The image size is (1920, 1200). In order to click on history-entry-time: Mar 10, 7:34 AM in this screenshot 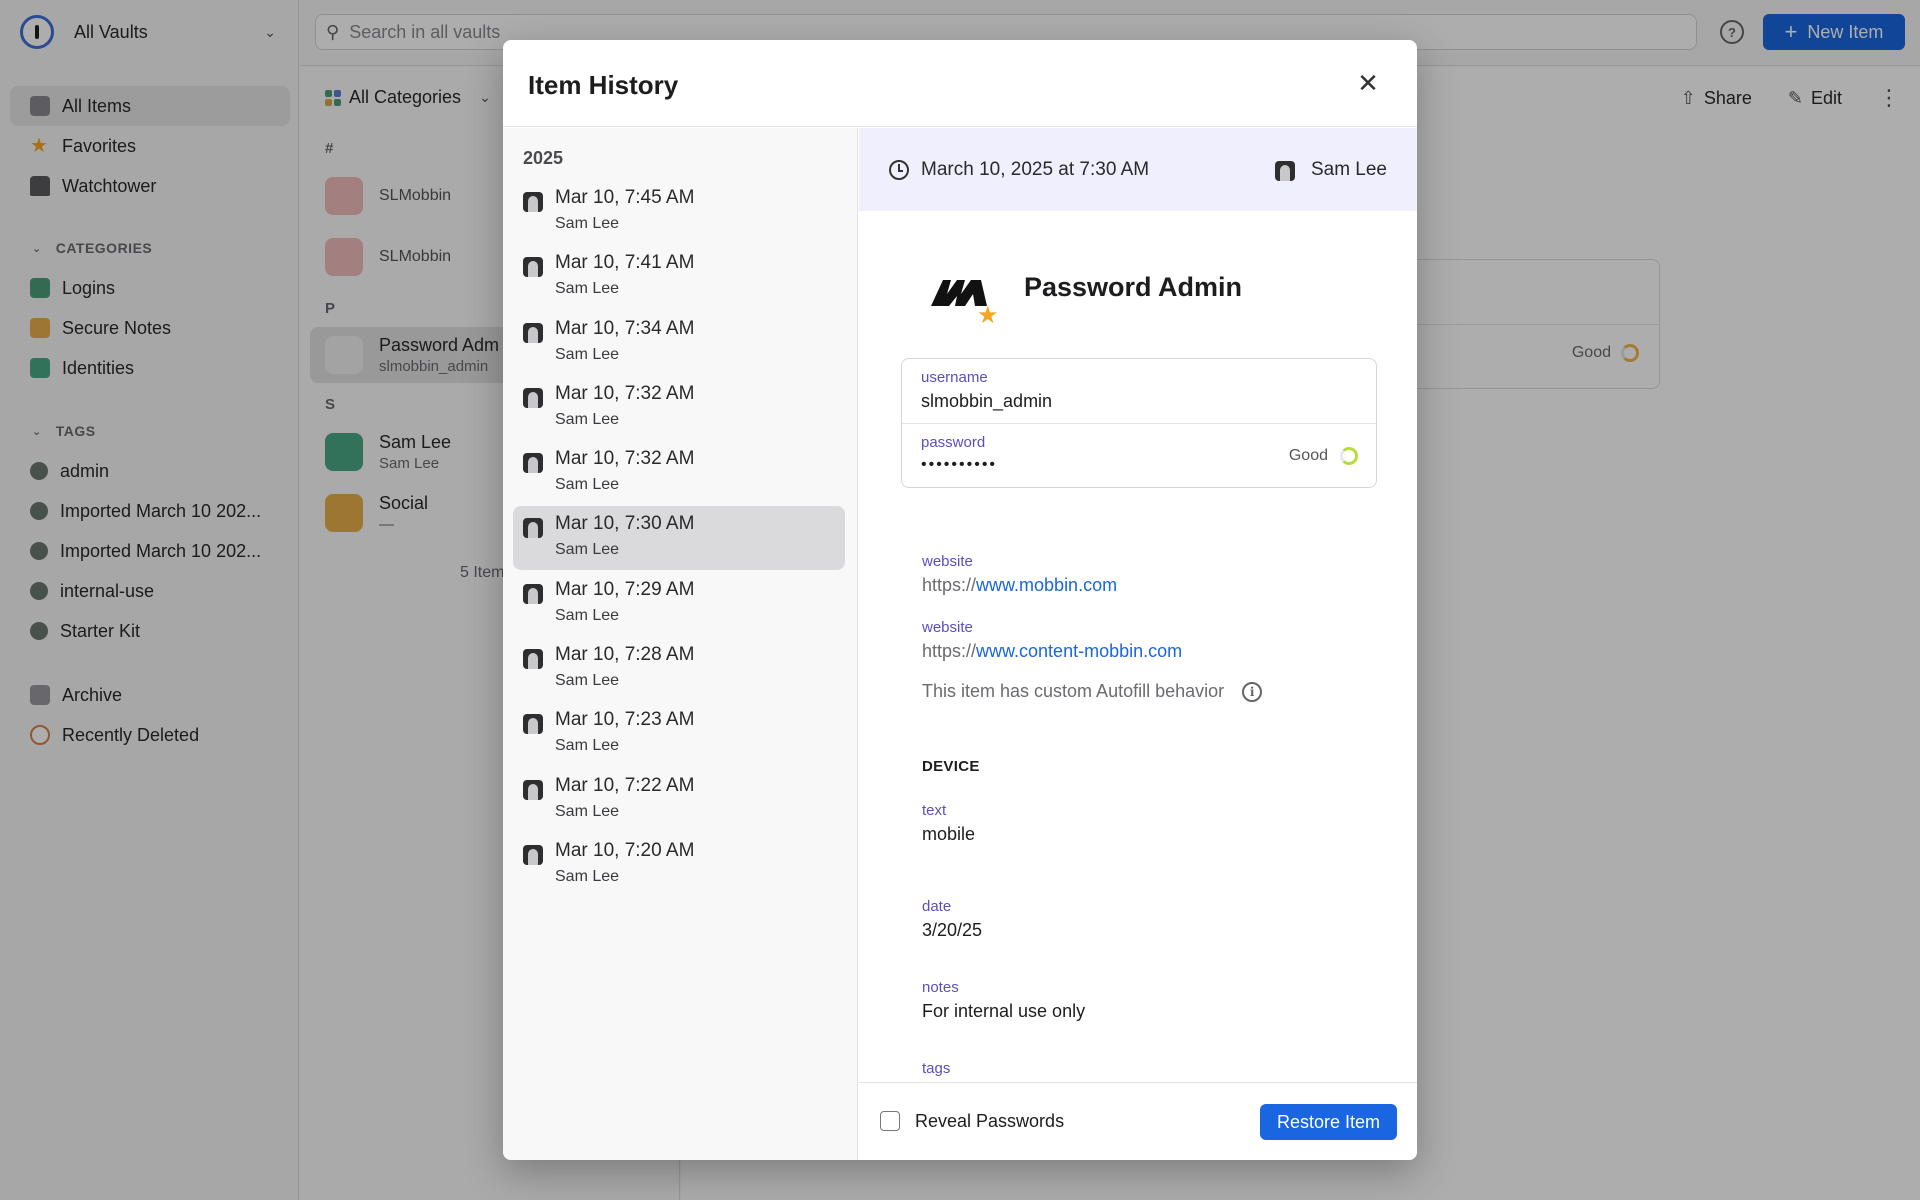, I will do `click(625, 328)`.